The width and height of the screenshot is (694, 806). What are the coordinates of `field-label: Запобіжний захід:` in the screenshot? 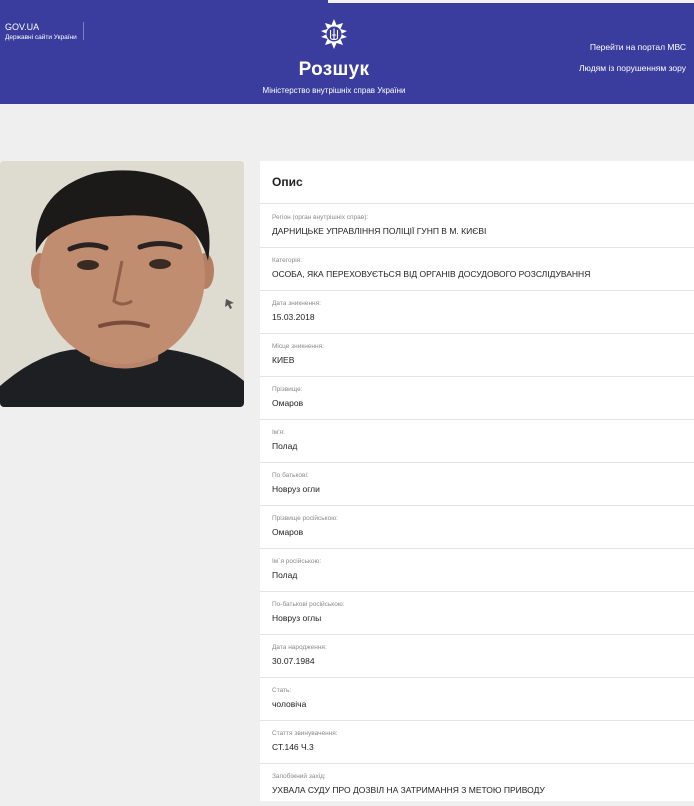 It's located at (299, 776).